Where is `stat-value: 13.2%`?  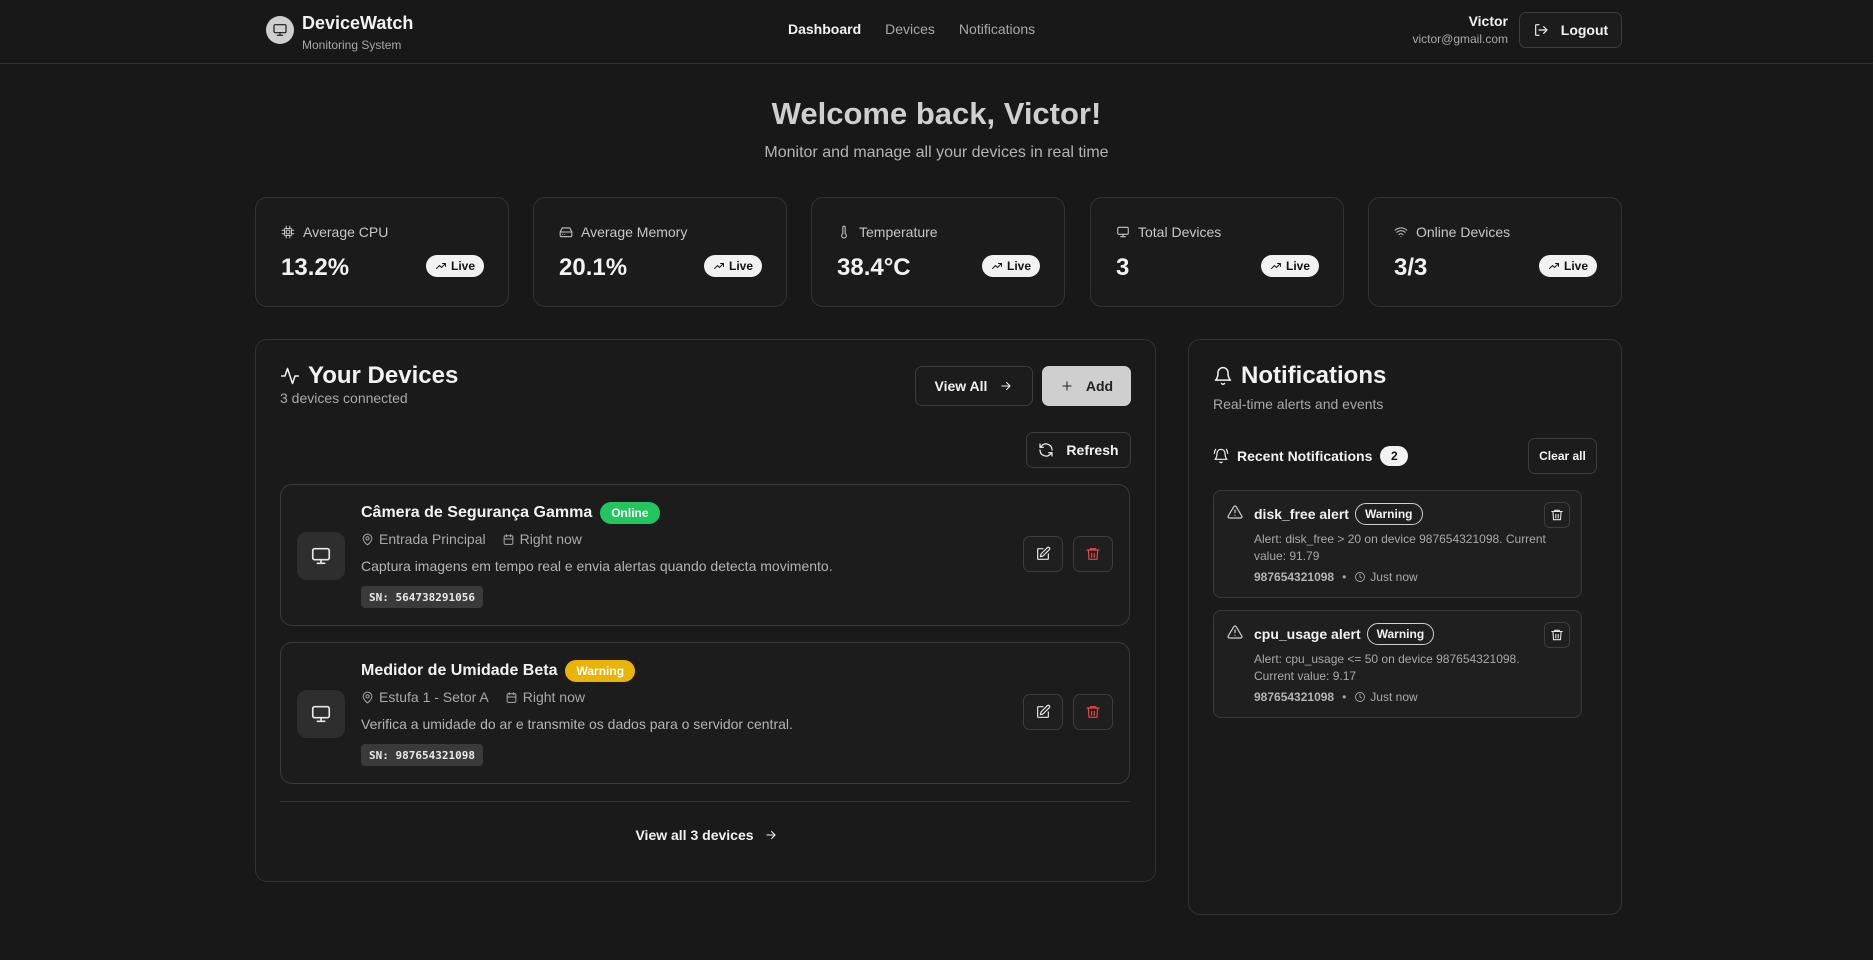 stat-value: 13.2% is located at coordinates (315, 267).